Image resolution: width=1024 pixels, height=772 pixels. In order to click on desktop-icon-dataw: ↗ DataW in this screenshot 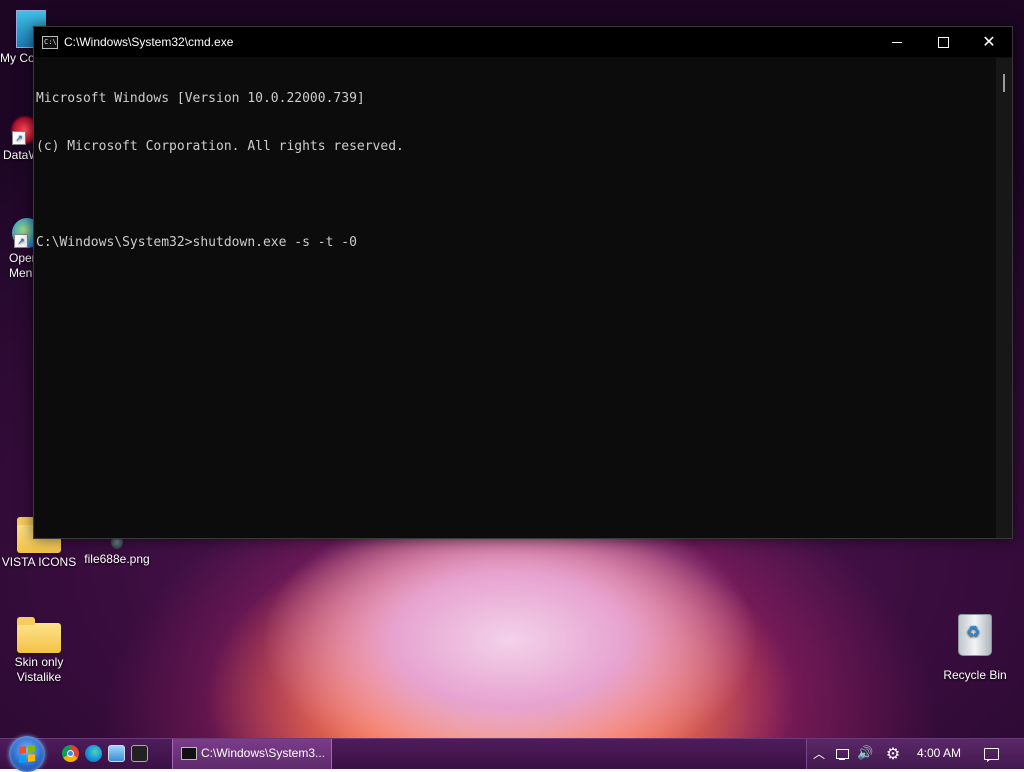, I will do `click(17, 139)`.